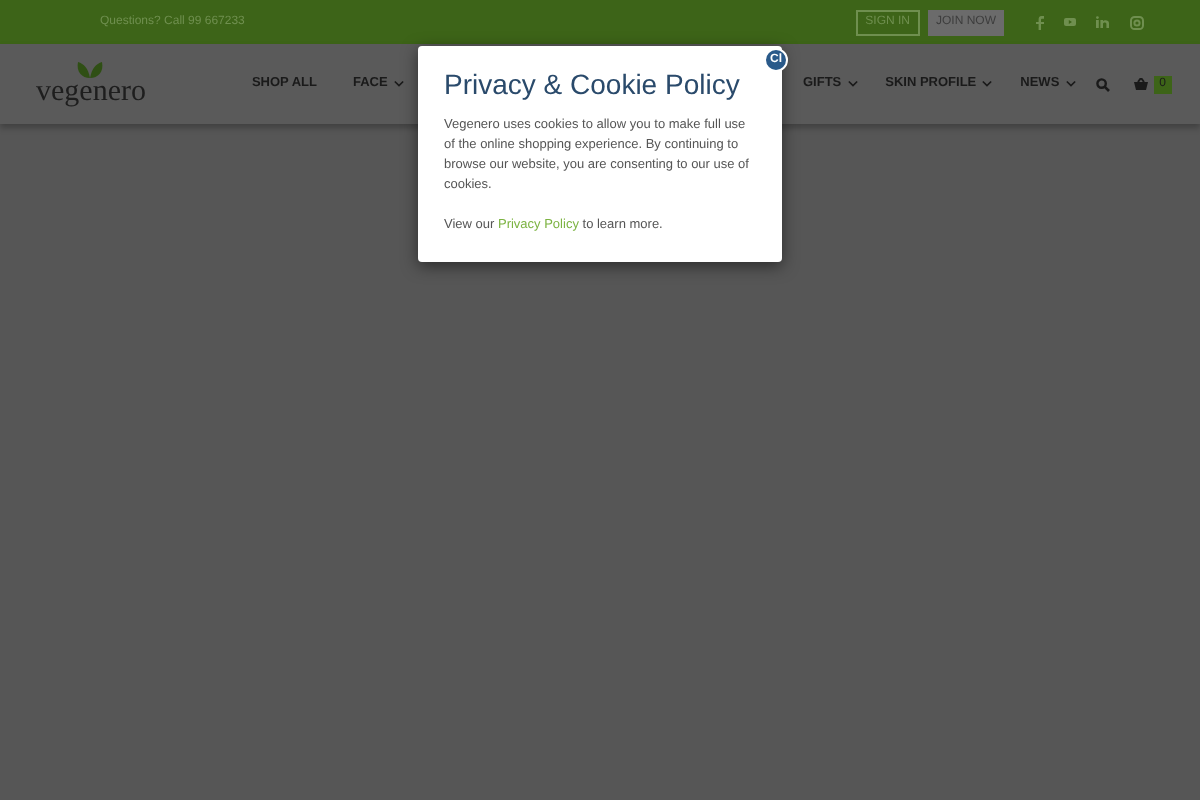 This screenshot has width=1200, height=800. I want to click on search-icon, so click(1102, 84).